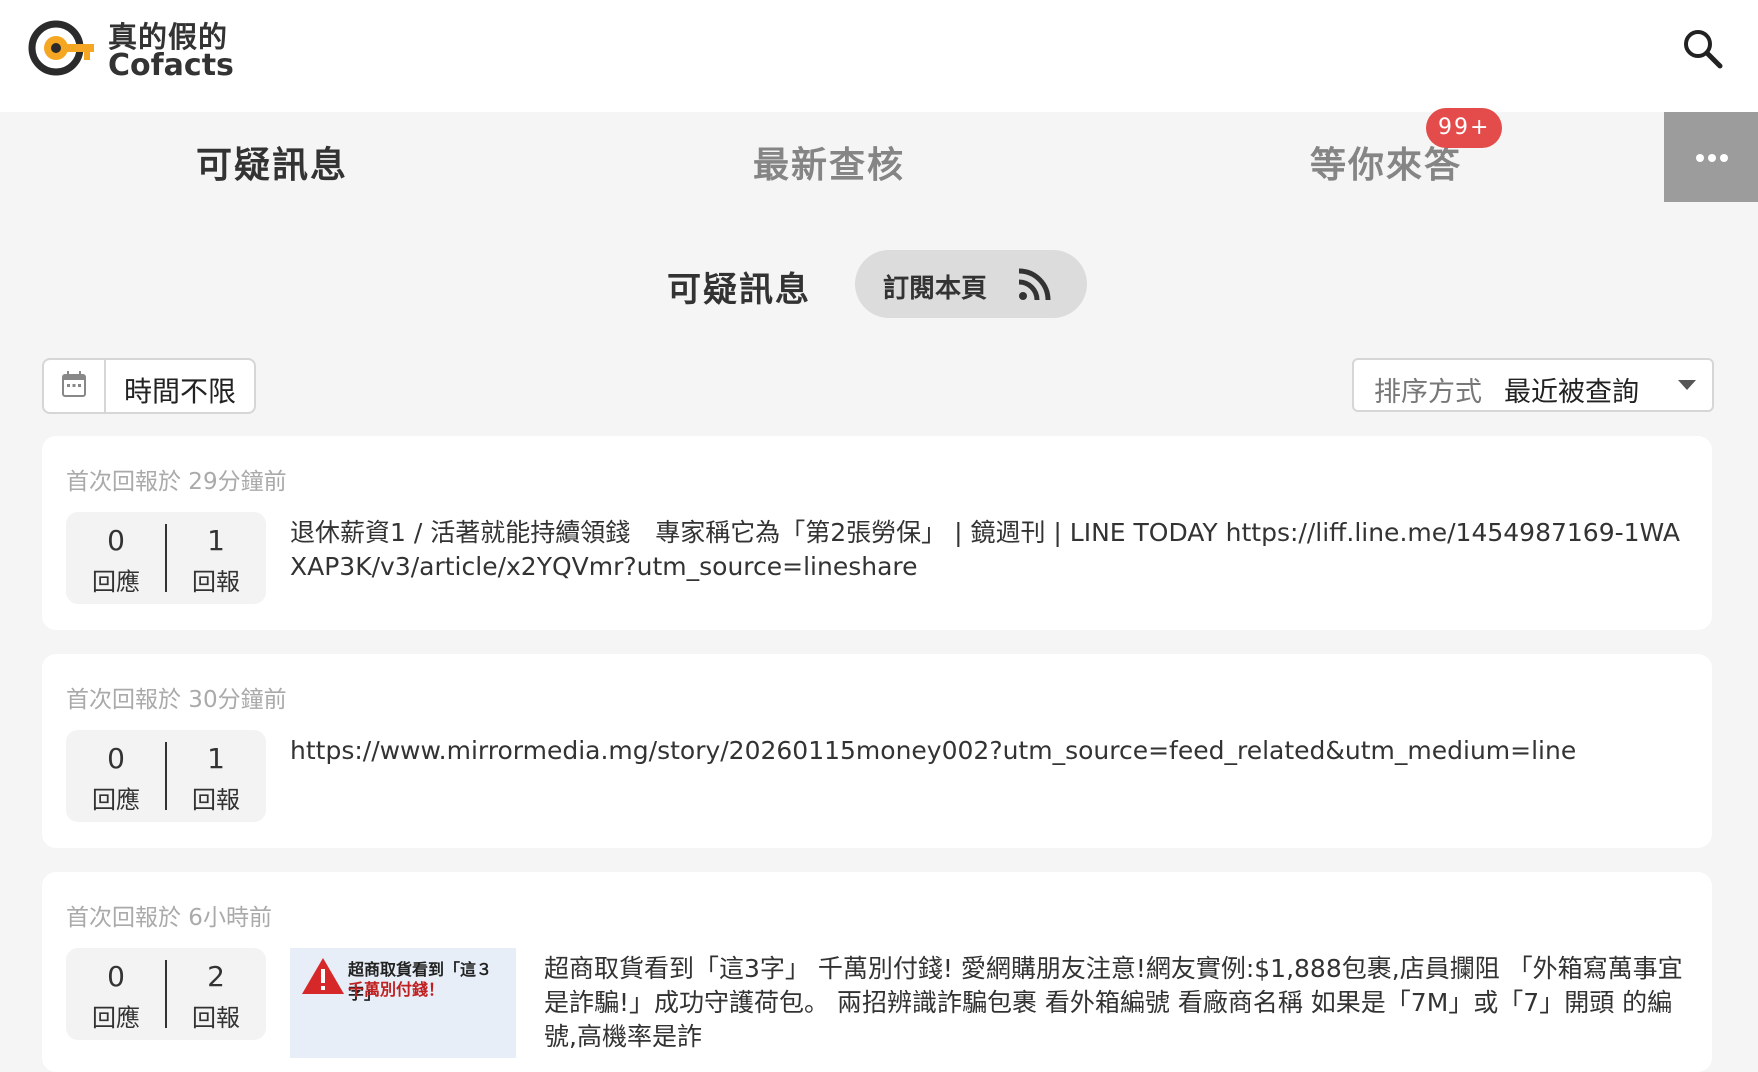 The height and width of the screenshot is (1072, 1758). Describe the element at coordinates (1700, 158) in the screenshot. I see `more-dots-icon` at that location.